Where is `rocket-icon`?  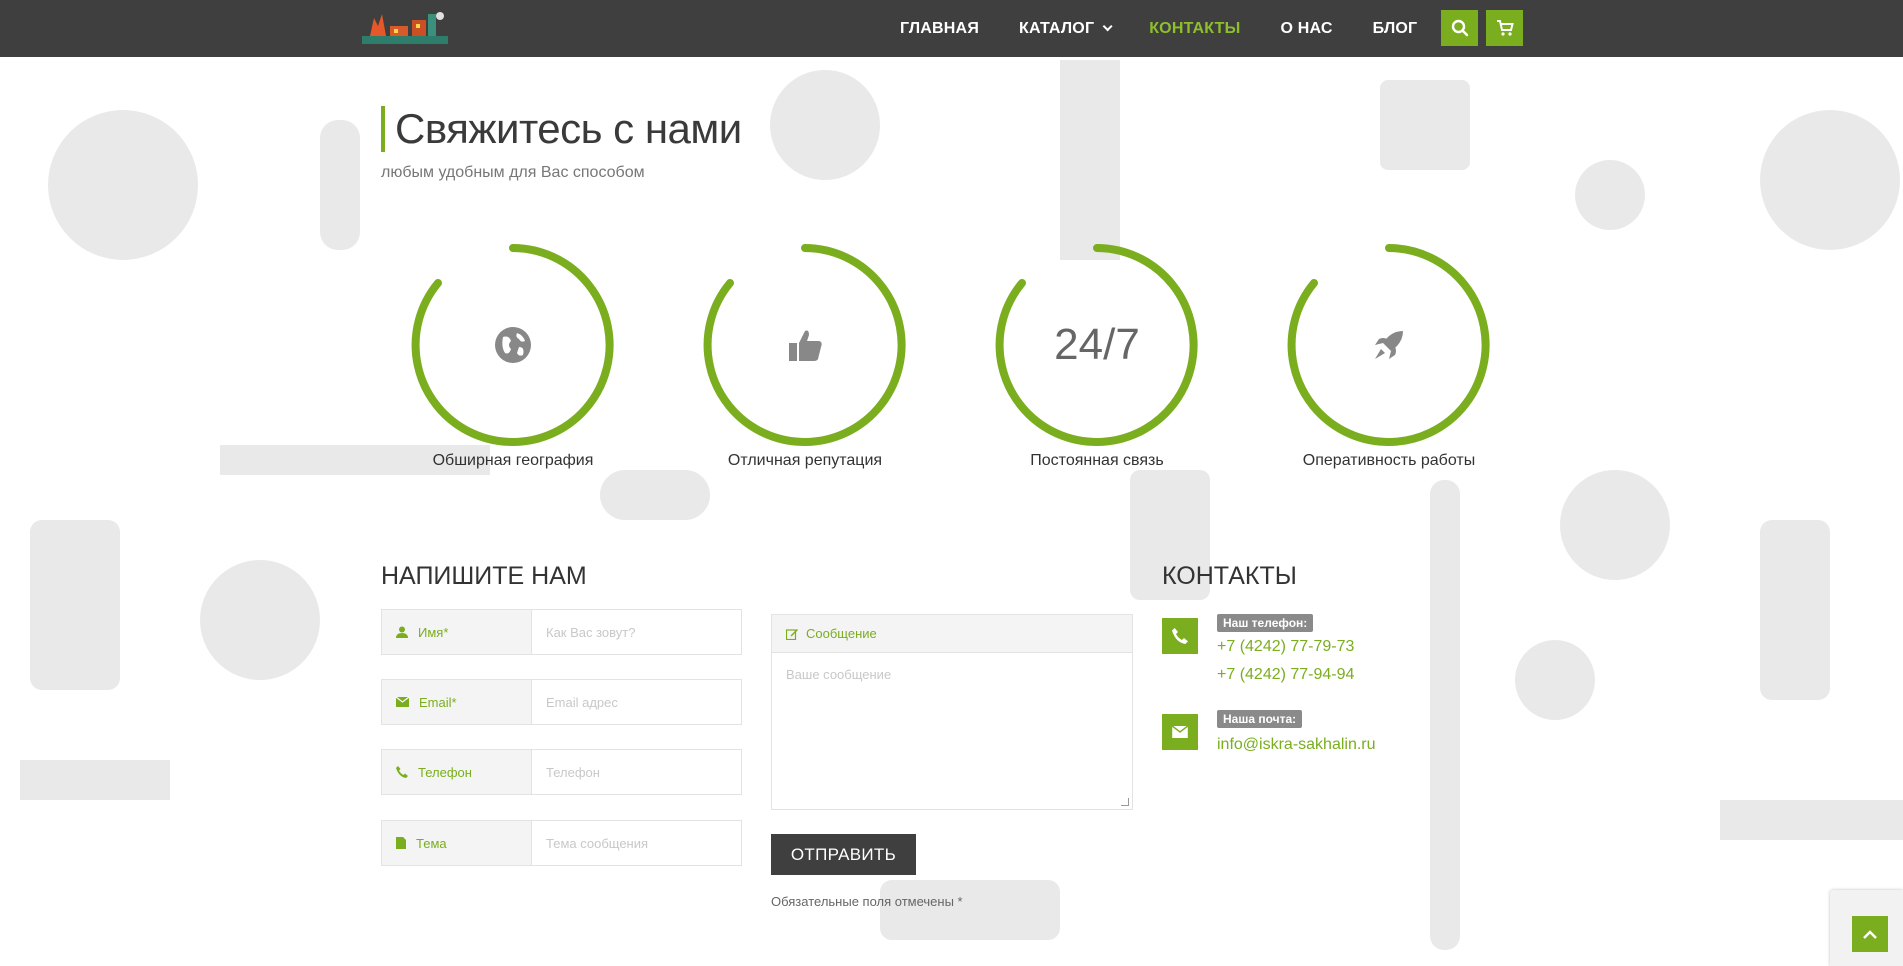 rocket-icon is located at coordinates (1389, 345).